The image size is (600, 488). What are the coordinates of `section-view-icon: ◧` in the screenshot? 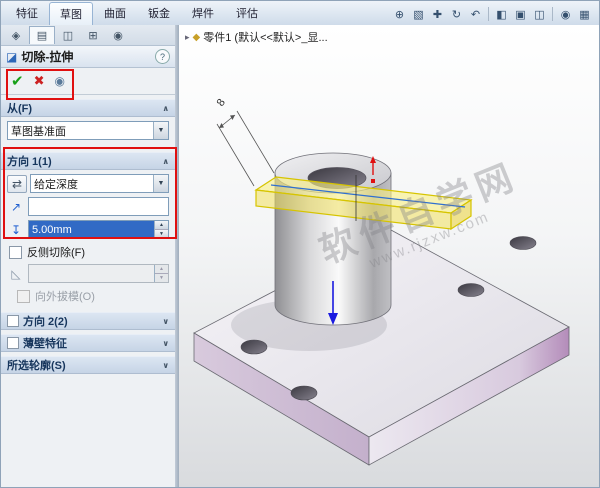 It's located at (501, 14).